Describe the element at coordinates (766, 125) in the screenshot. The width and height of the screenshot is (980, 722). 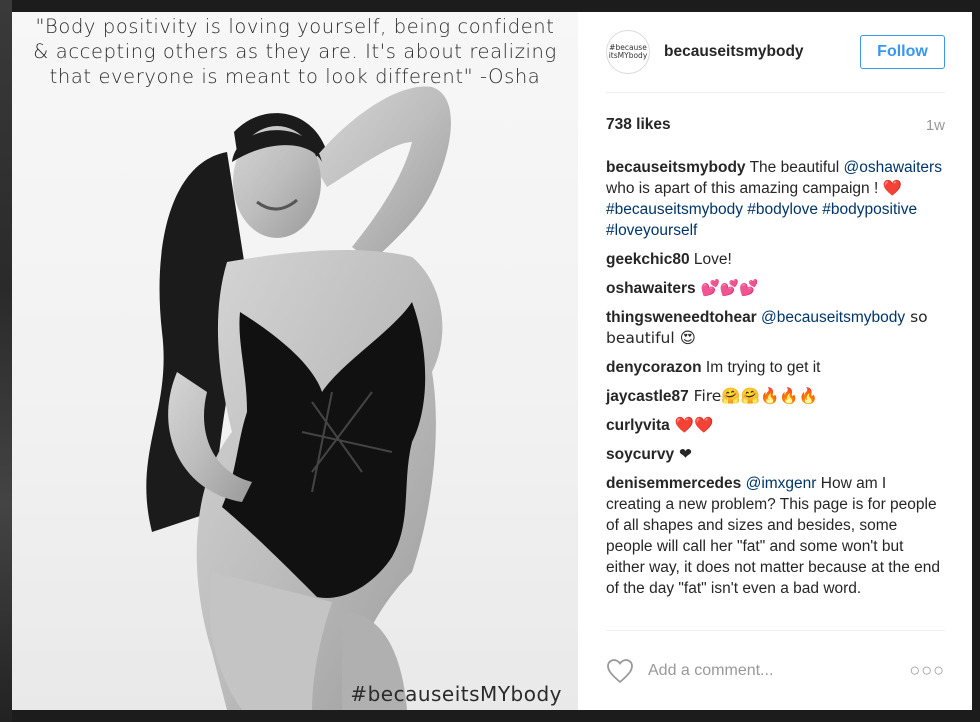
I see `likes-count: 738 likes` at that location.